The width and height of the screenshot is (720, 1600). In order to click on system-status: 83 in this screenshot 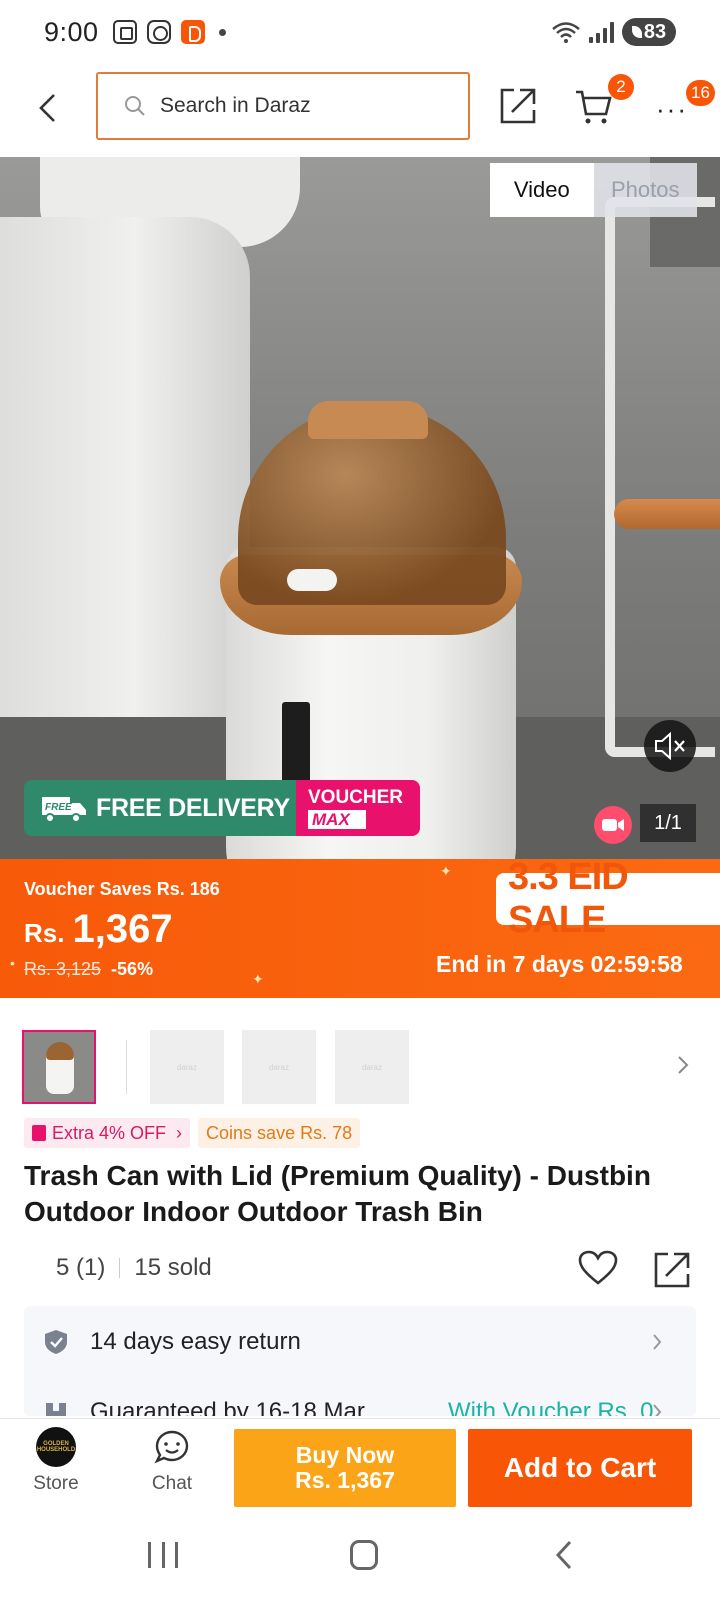, I will do `click(613, 32)`.